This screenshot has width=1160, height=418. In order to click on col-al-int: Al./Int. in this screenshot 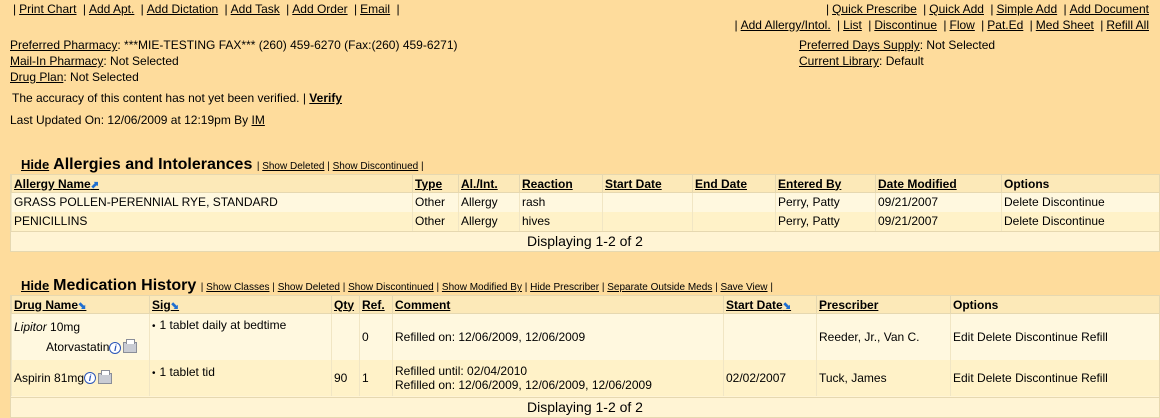, I will do `click(489, 184)`.